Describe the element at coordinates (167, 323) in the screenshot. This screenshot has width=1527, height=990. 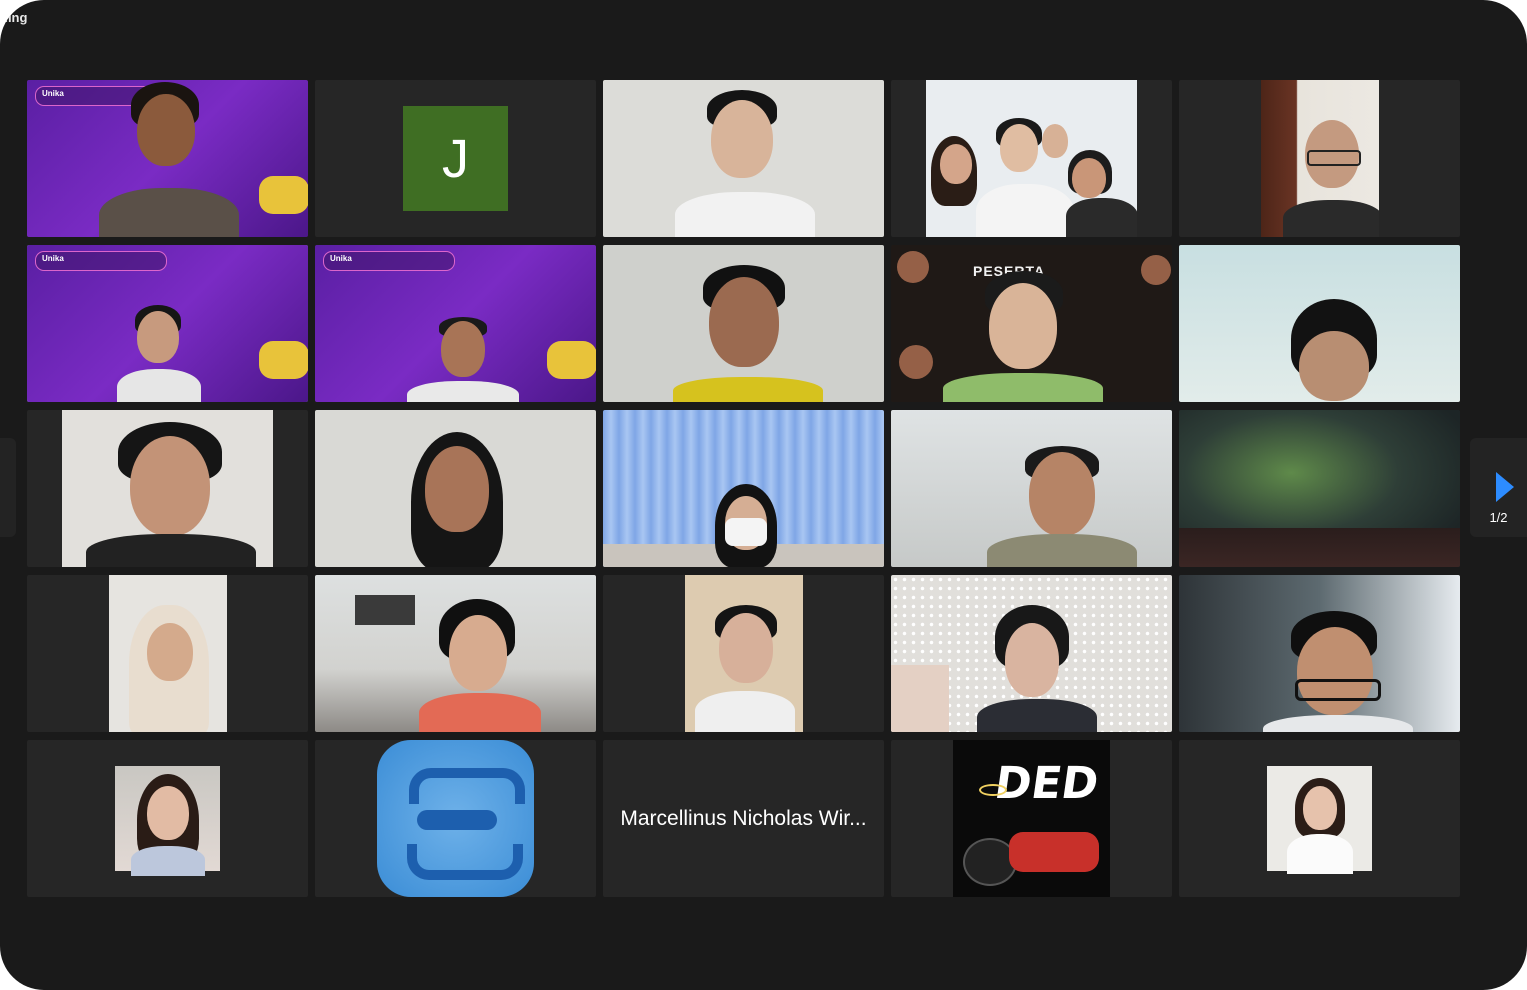
I see `participant-tile-active-speaker: Unika` at that location.